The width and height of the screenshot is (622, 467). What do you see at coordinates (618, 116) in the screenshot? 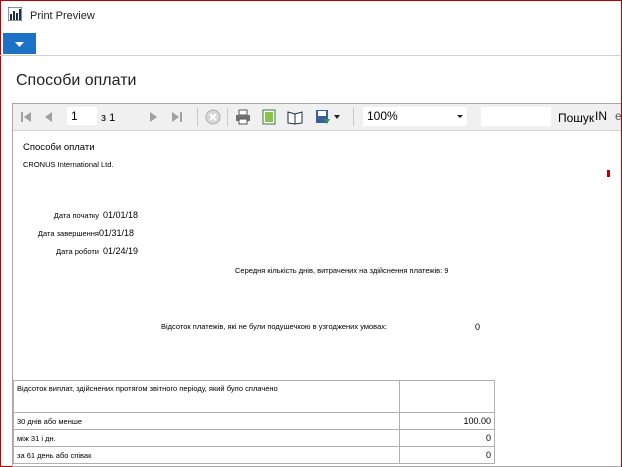
I see `search-next-link: e` at bounding box center [618, 116].